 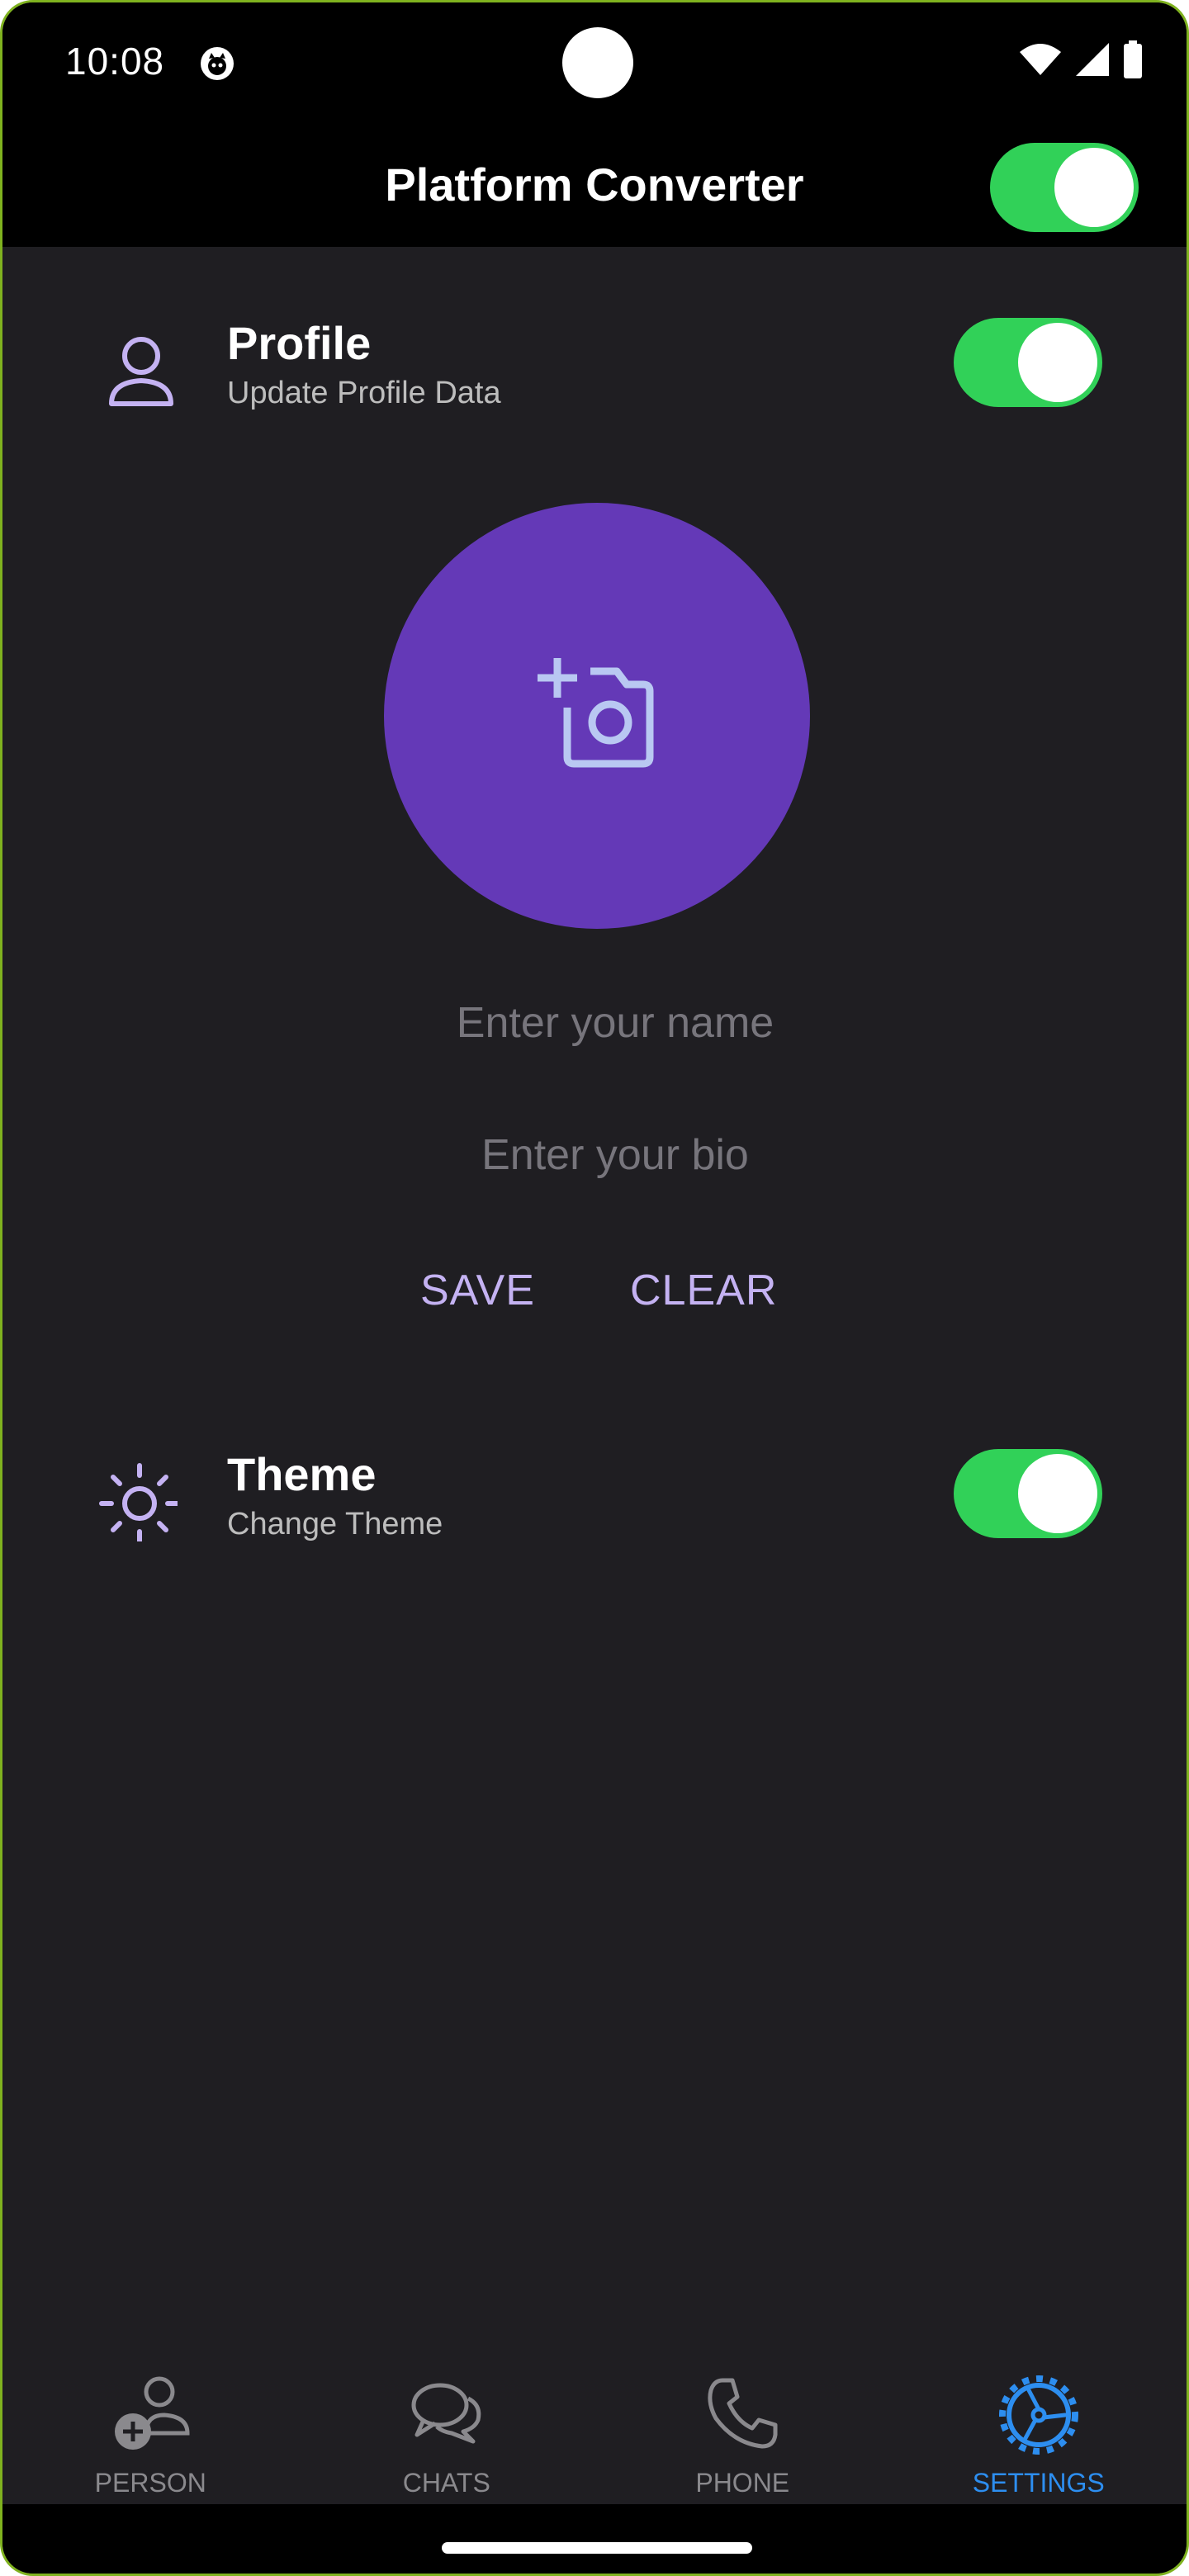 What do you see at coordinates (594, 186) in the screenshot?
I see `app-bar: Platform Converter` at bounding box center [594, 186].